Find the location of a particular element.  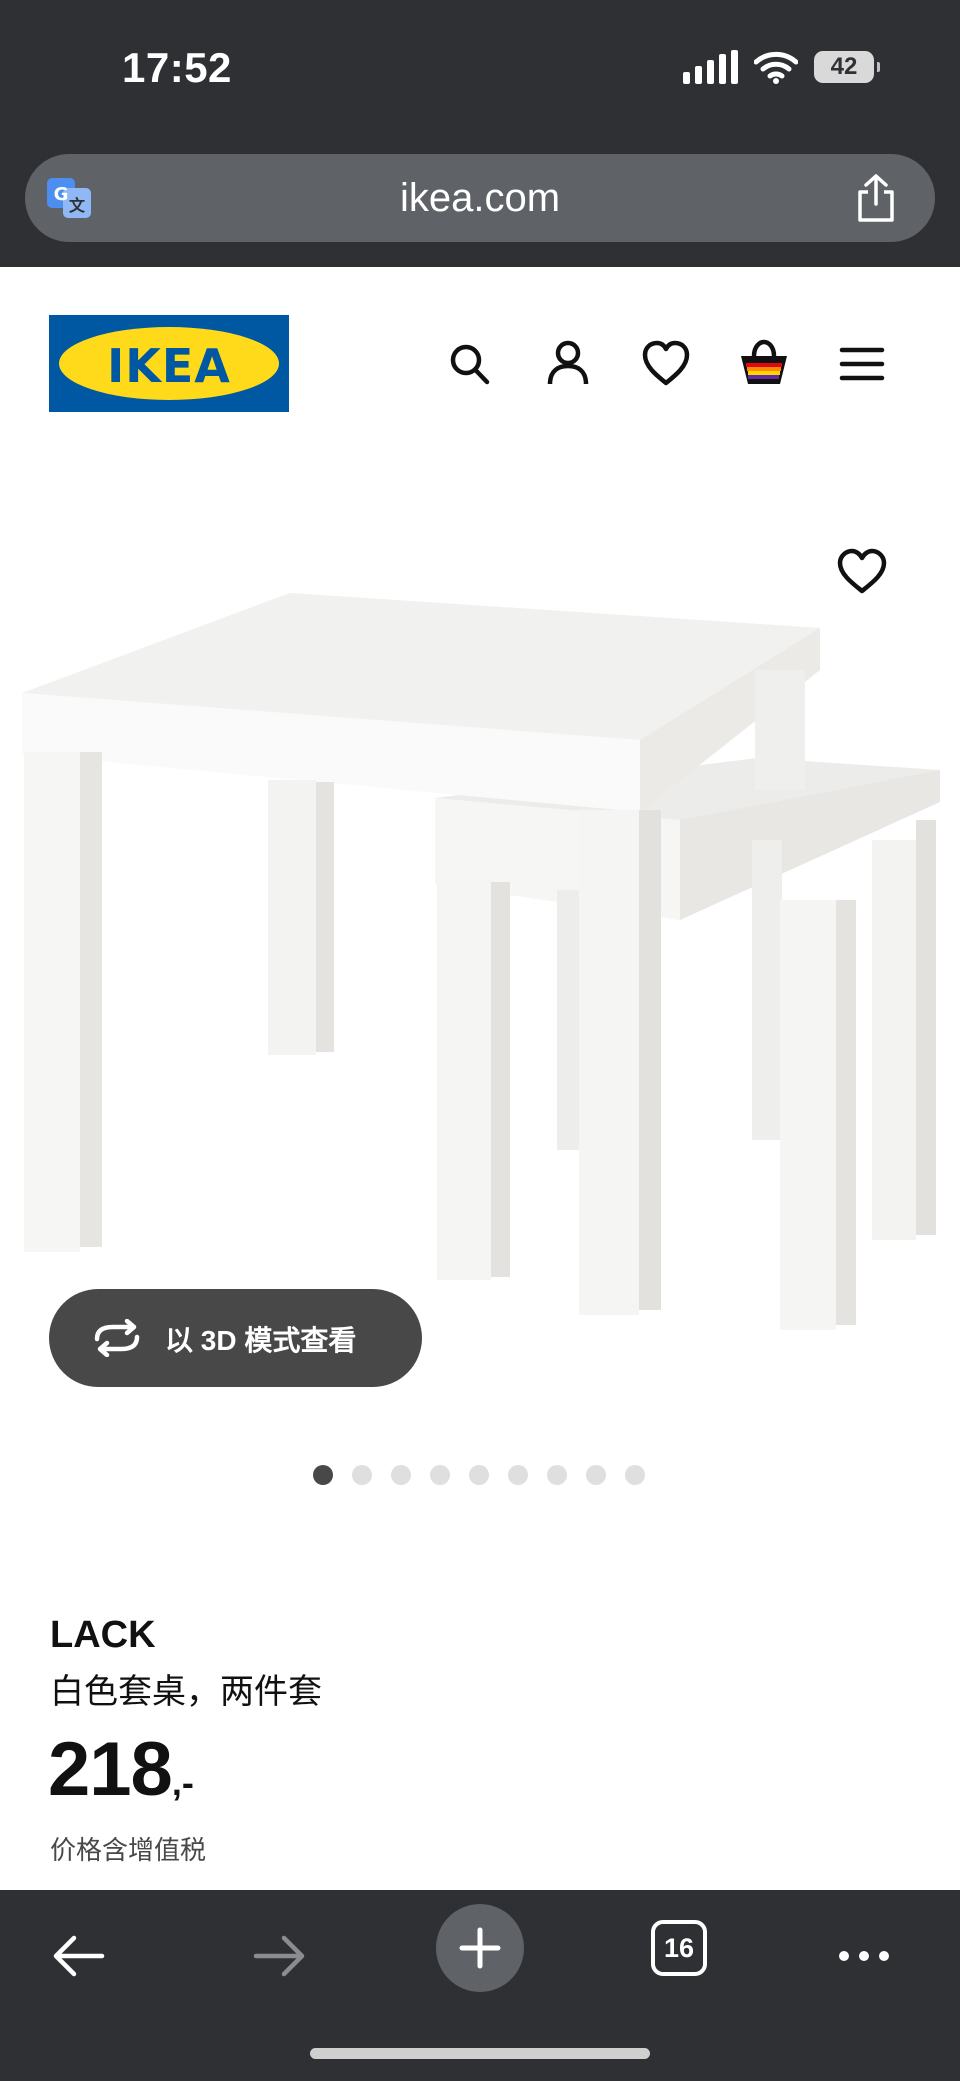

shopping-bag-icon is located at coordinates (764, 364).